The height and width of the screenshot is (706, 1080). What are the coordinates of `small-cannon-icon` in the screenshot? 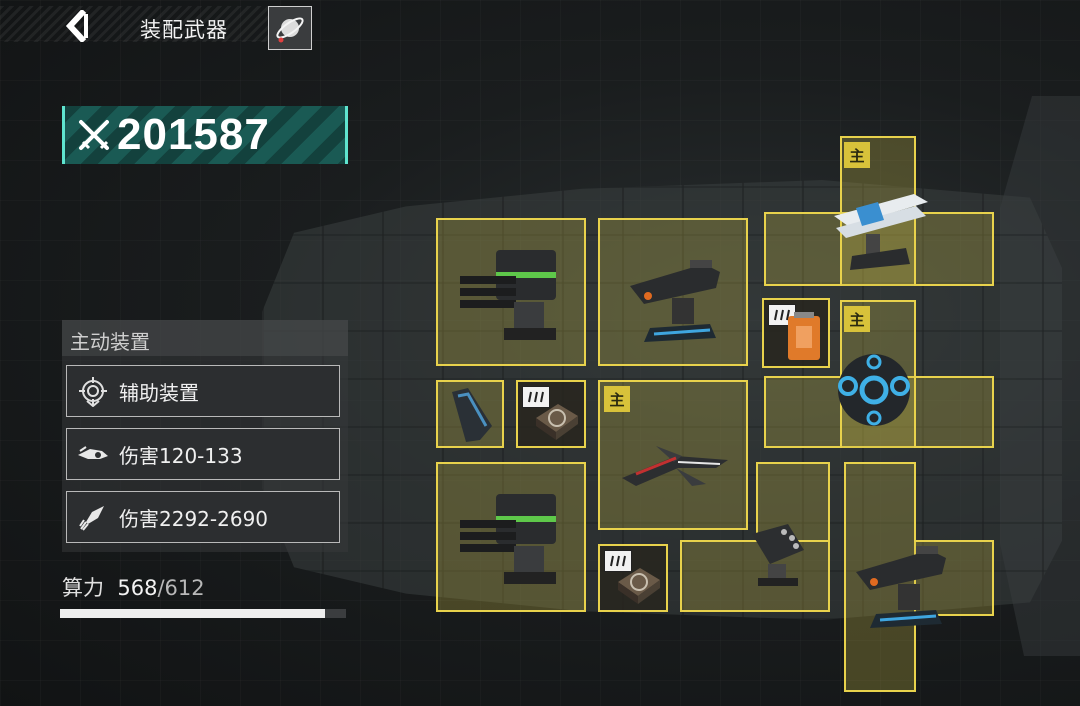 It's located at (472, 415).